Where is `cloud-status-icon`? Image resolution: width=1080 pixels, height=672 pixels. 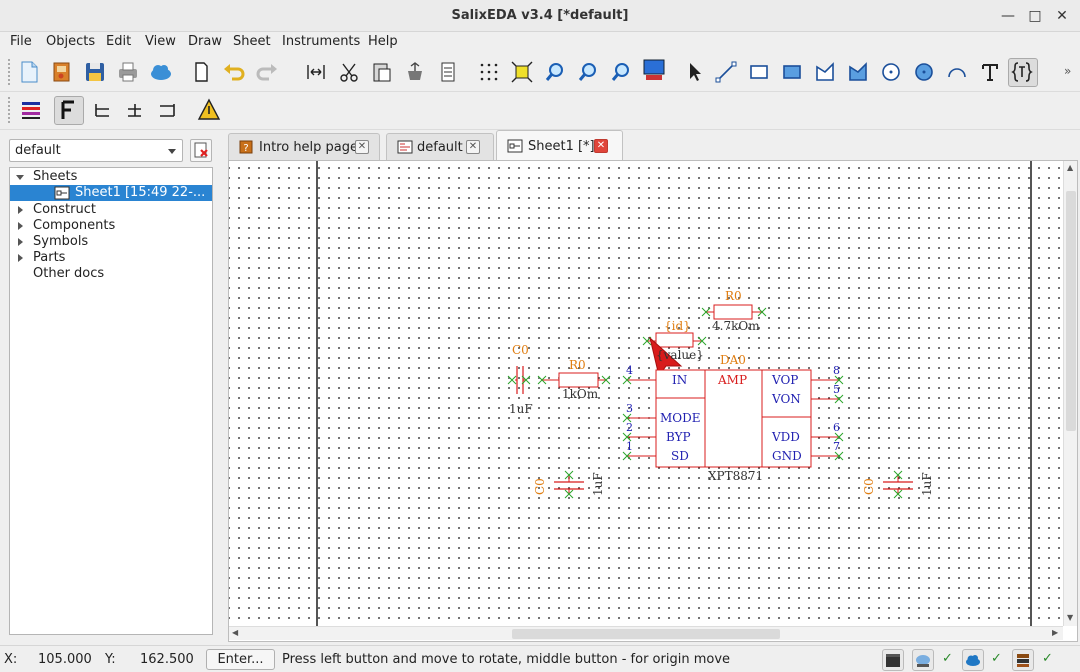 cloud-status-icon is located at coordinates (973, 660).